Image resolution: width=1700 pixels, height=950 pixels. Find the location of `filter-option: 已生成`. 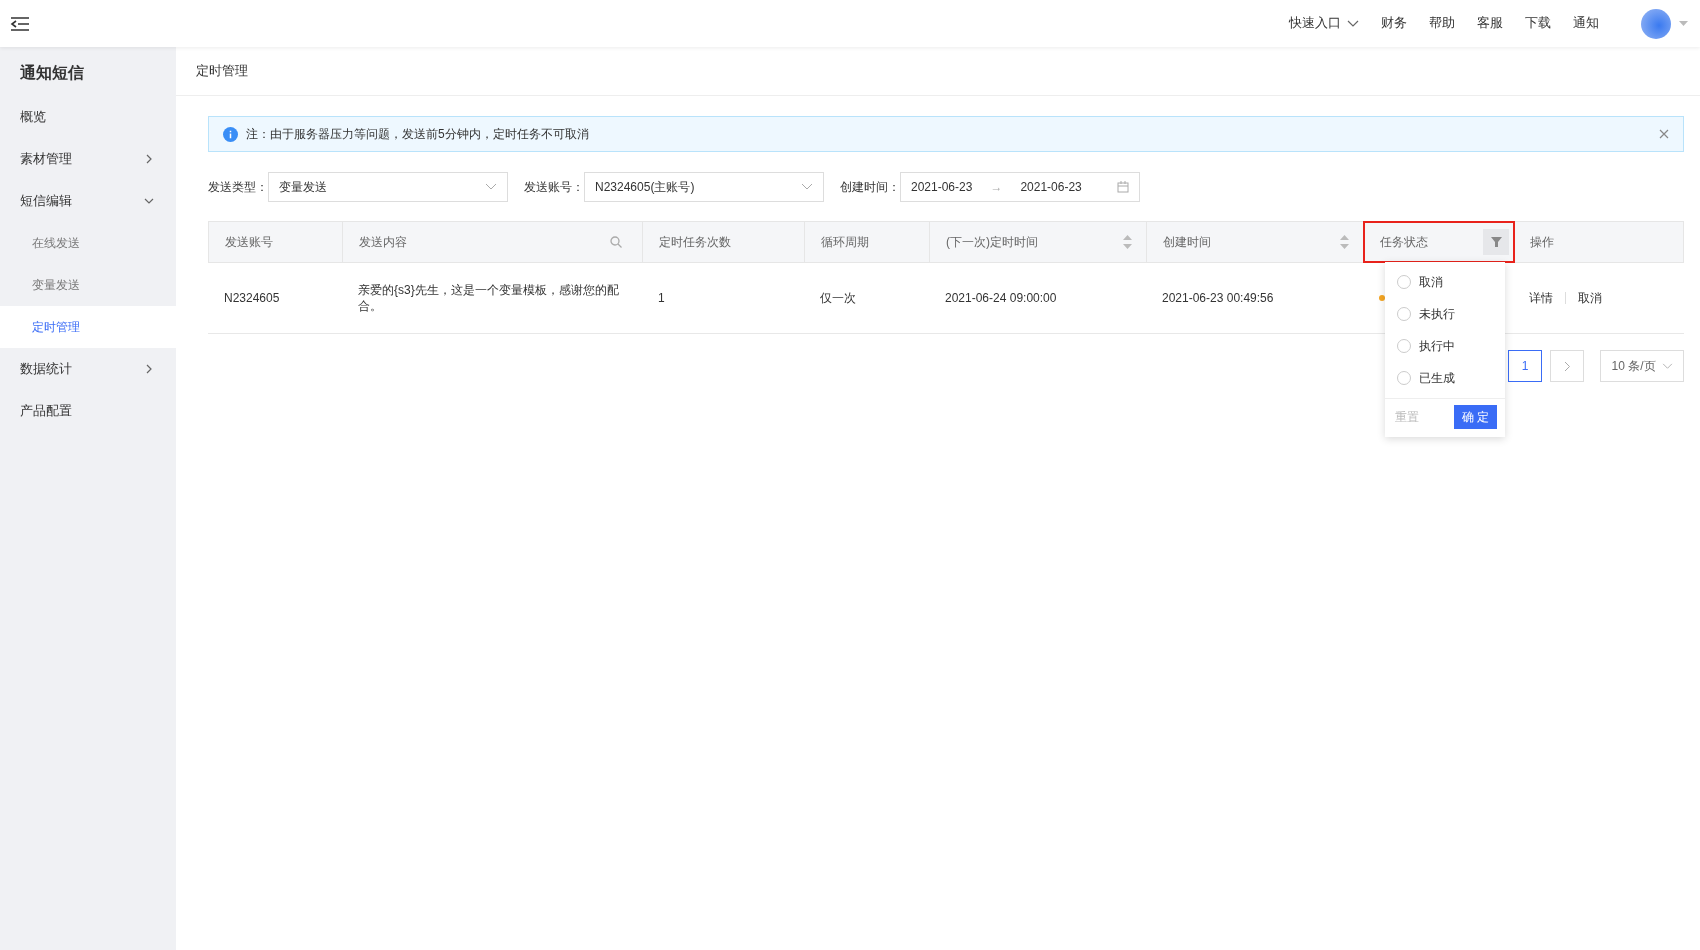

filter-option: 已生成 is located at coordinates (1445, 378).